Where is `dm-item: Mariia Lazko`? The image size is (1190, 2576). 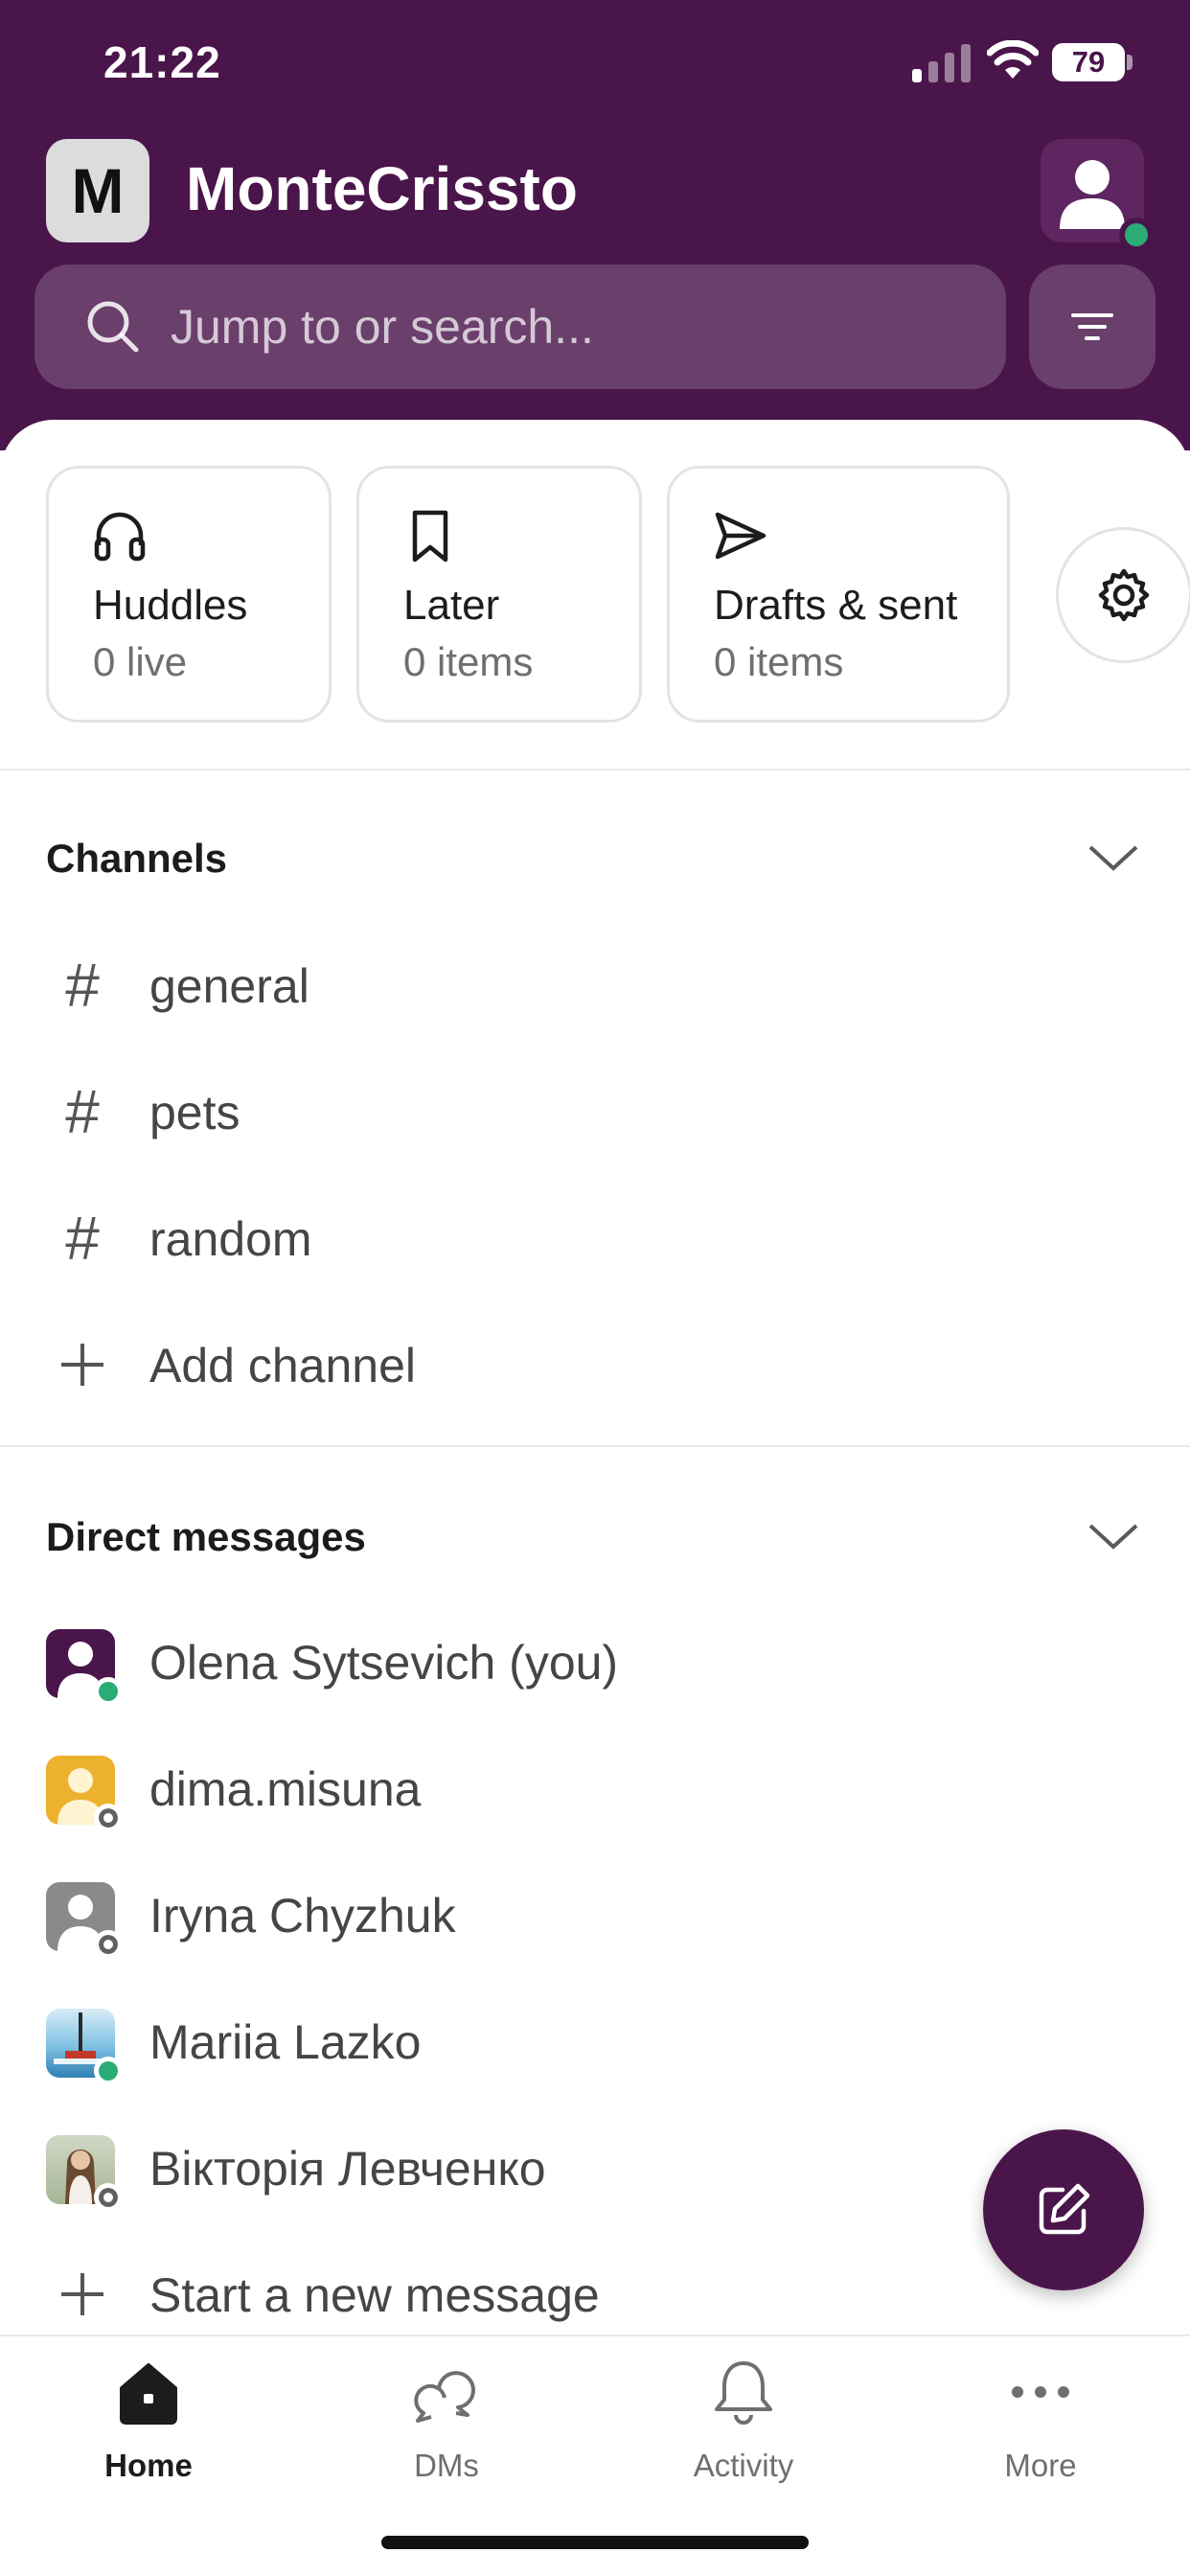
dm-item: Mariia Lazko is located at coordinates (595, 2039).